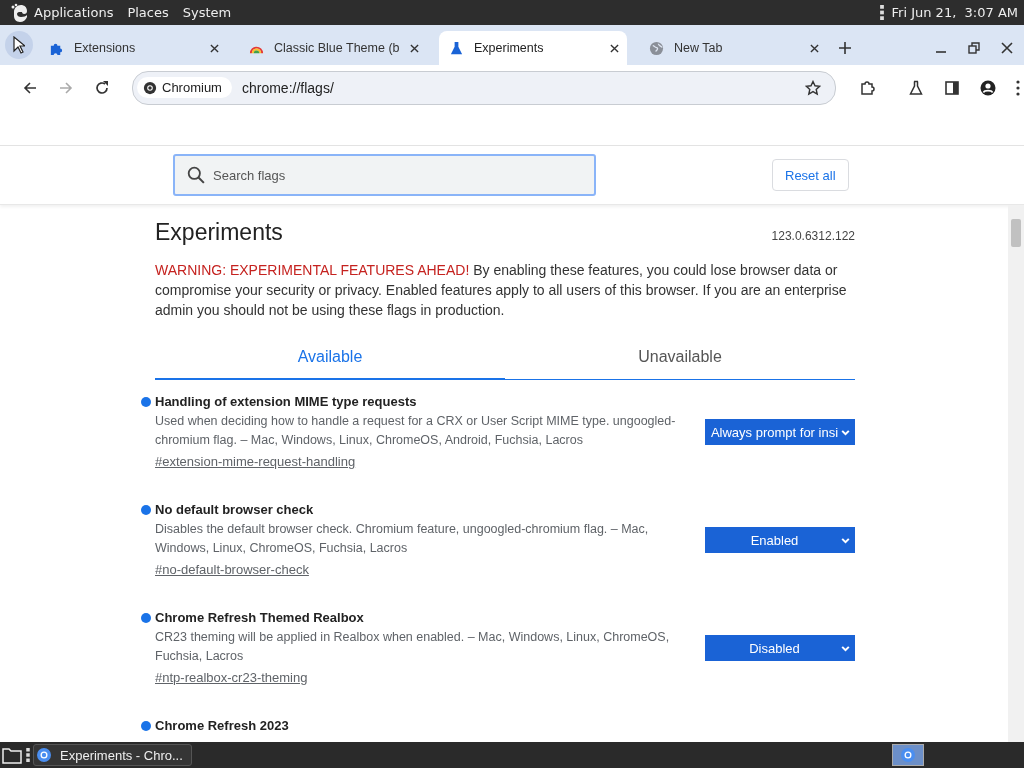 This screenshot has height=768, width=1024. Describe the element at coordinates (330, 360) in the screenshot. I see `page-tab: Available` at that location.